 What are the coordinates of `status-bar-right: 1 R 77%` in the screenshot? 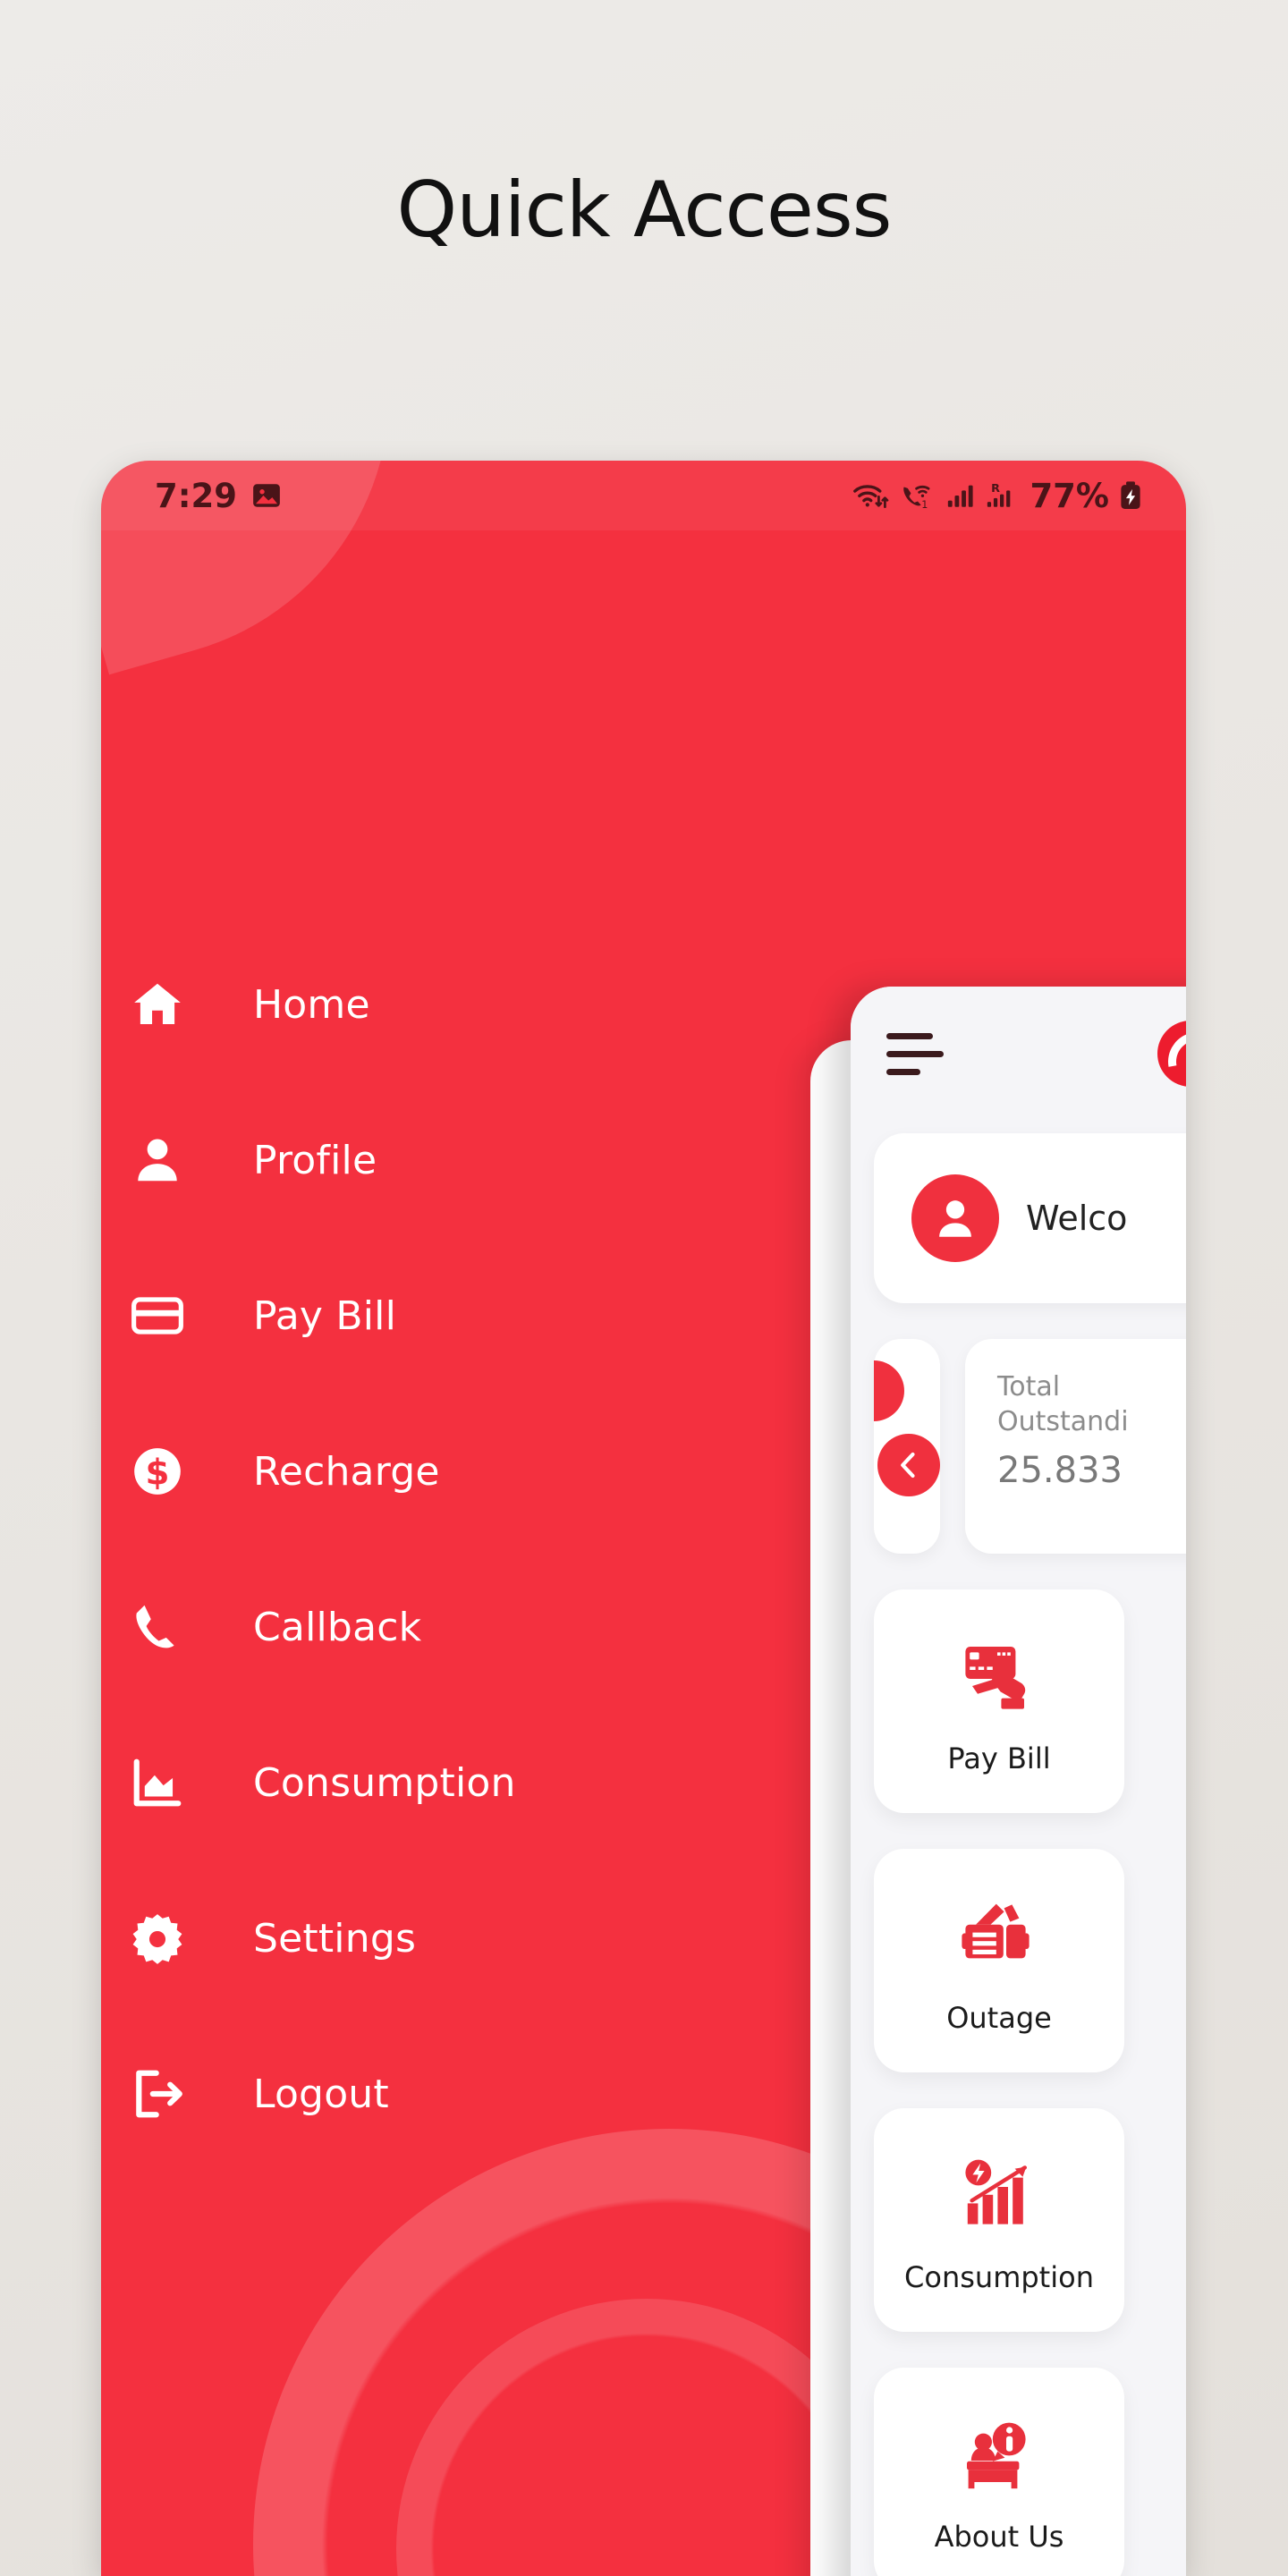 It's located at (997, 496).